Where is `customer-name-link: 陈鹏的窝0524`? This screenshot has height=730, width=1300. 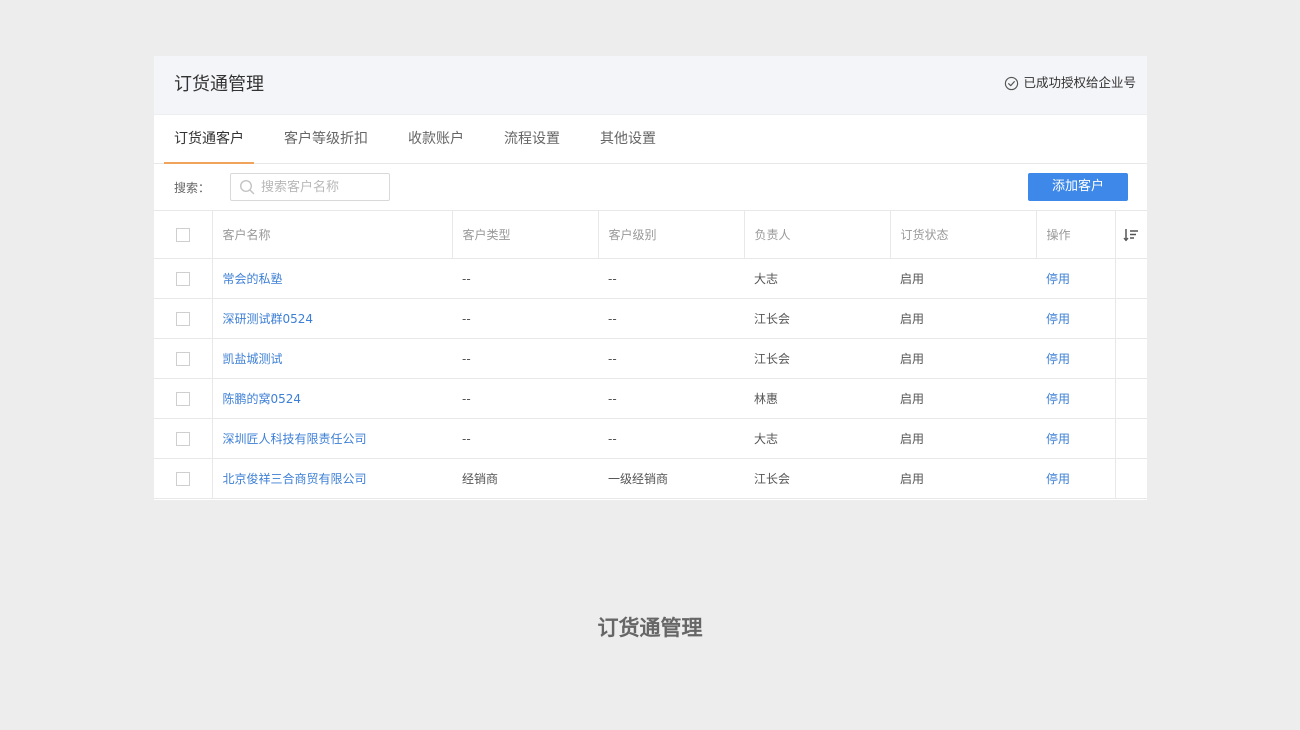
customer-name-link: 陈鹏的窝0524 is located at coordinates (262, 399).